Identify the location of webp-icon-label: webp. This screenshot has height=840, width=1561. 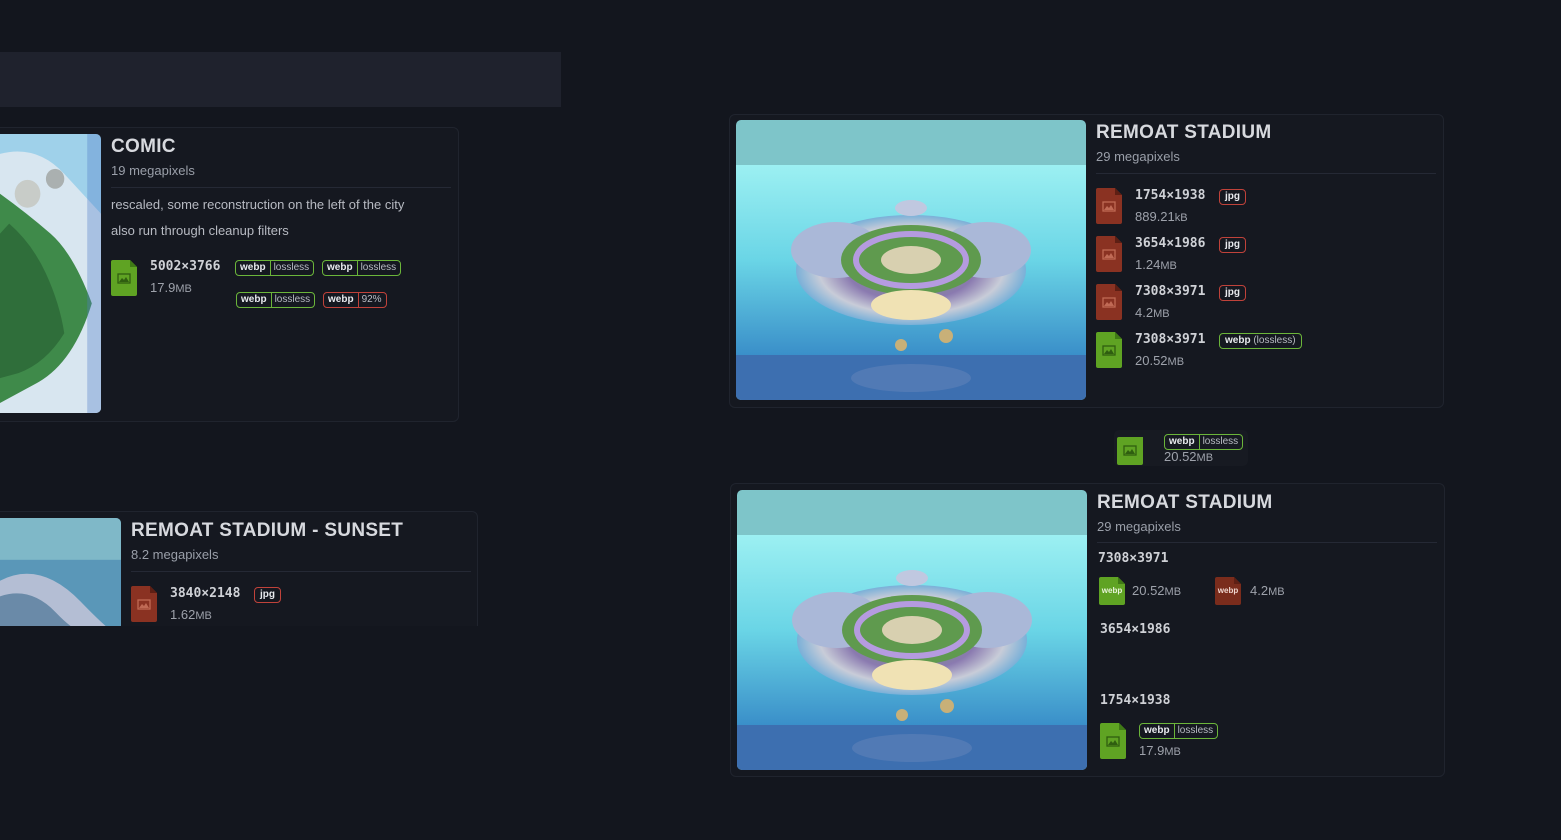
(1112, 590).